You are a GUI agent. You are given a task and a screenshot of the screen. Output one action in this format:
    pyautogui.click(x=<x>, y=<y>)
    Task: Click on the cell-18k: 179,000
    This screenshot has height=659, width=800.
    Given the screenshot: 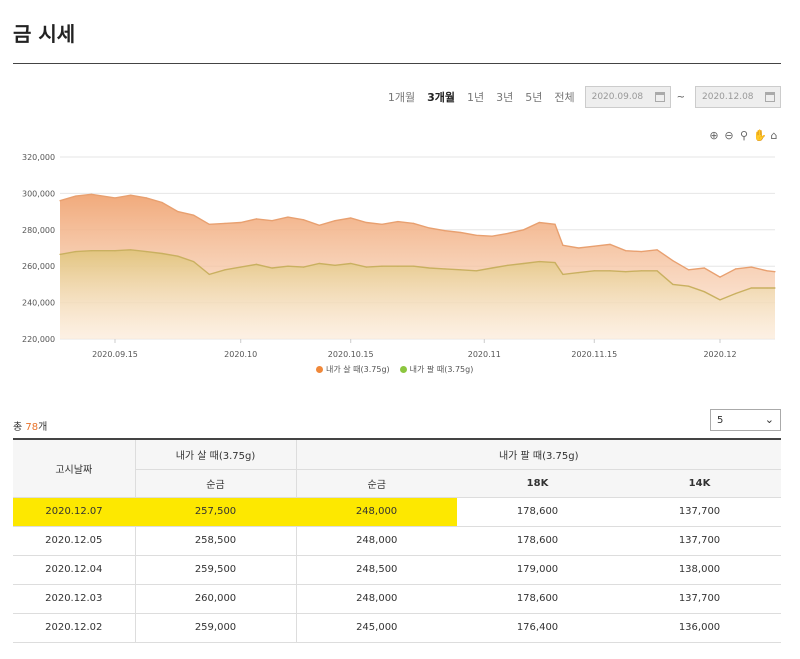 What is the action you would take?
    pyautogui.click(x=537, y=570)
    